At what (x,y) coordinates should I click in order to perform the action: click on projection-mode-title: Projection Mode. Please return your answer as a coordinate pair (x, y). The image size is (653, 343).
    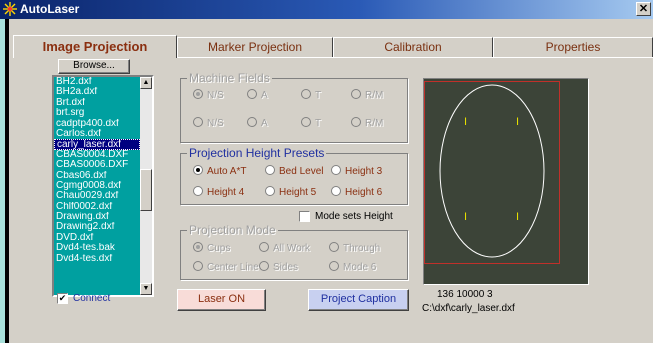
    Looking at the image, I should click on (232, 230).